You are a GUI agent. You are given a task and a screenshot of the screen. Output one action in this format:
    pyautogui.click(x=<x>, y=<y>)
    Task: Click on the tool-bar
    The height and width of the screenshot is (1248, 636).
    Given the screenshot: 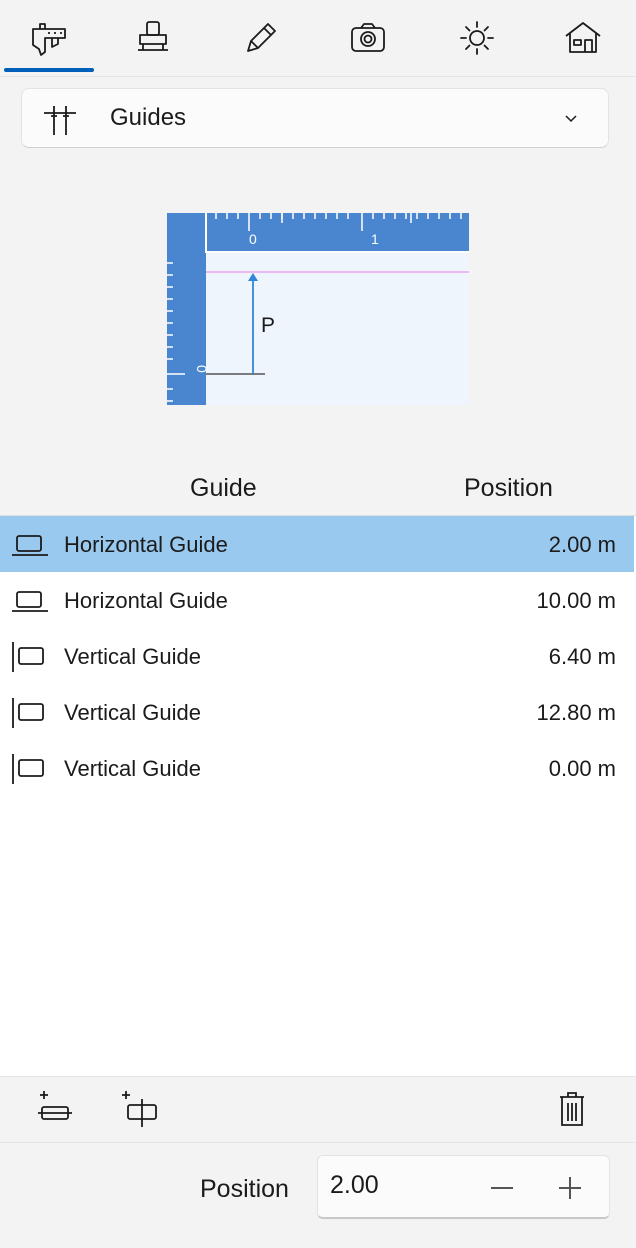 What is the action you would take?
    pyautogui.click(x=318, y=38)
    